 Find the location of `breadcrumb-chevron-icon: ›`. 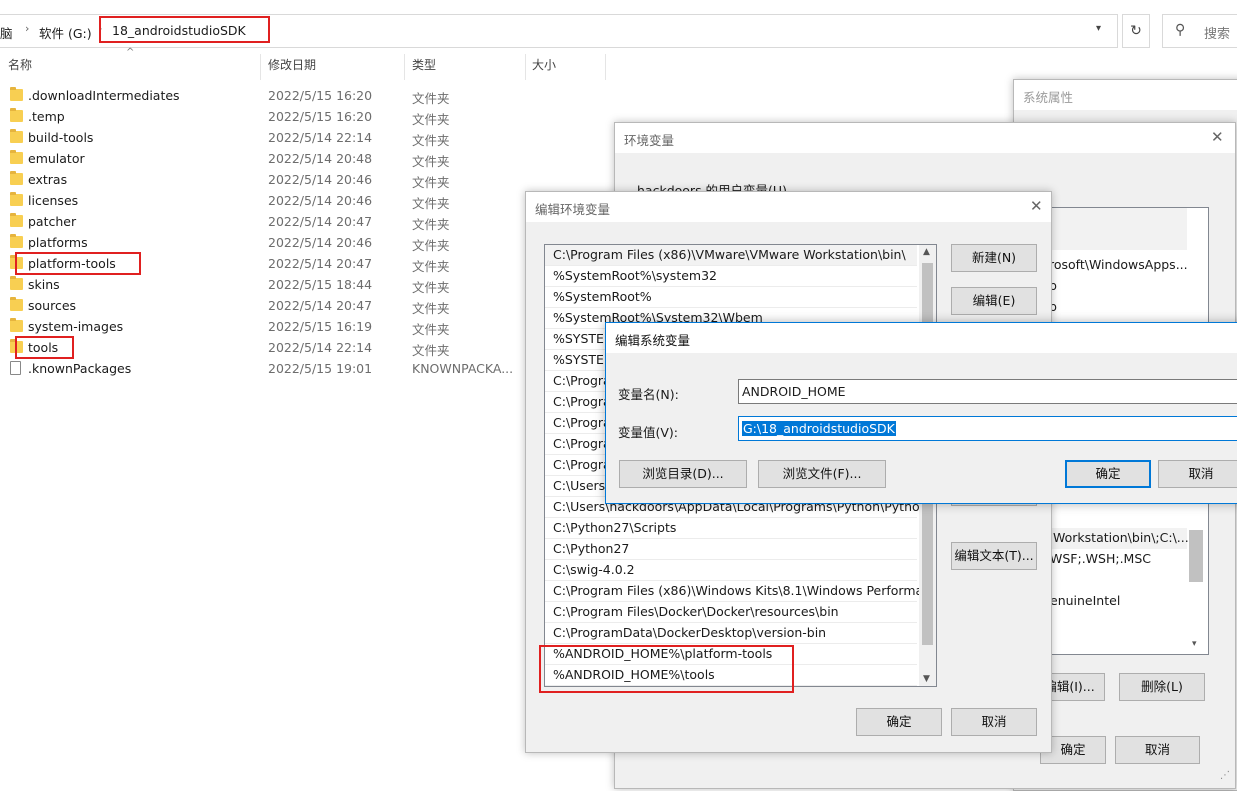

breadcrumb-chevron-icon: › is located at coordinates (27, 28).